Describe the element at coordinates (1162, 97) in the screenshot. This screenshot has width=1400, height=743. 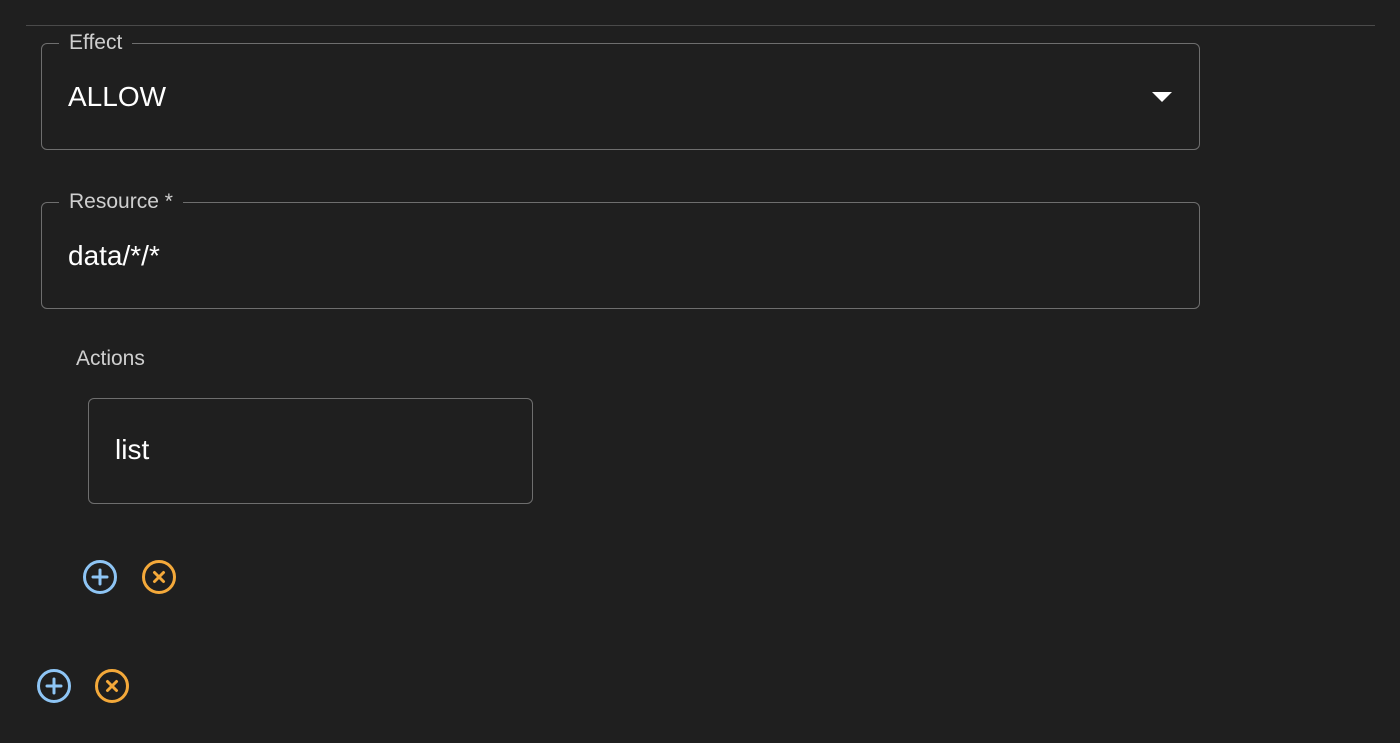
I see `dropdown-arrow-icon` at that location.